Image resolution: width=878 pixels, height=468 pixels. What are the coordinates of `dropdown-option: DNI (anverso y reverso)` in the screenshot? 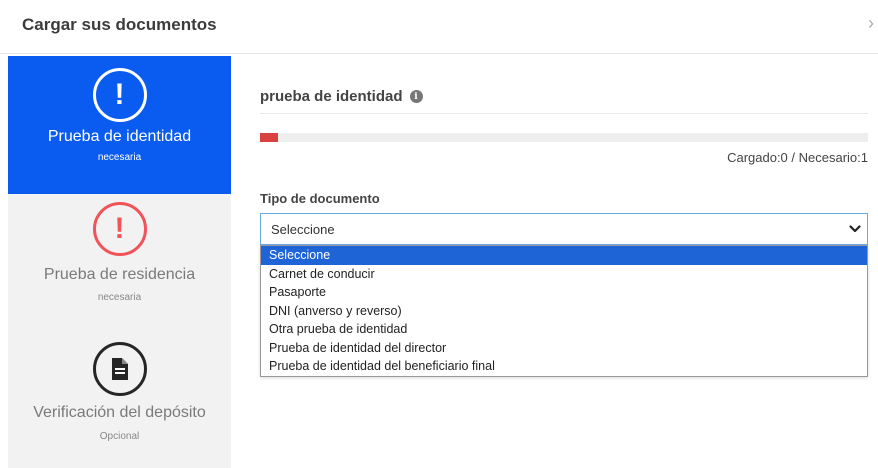 It's located at (564, 311).